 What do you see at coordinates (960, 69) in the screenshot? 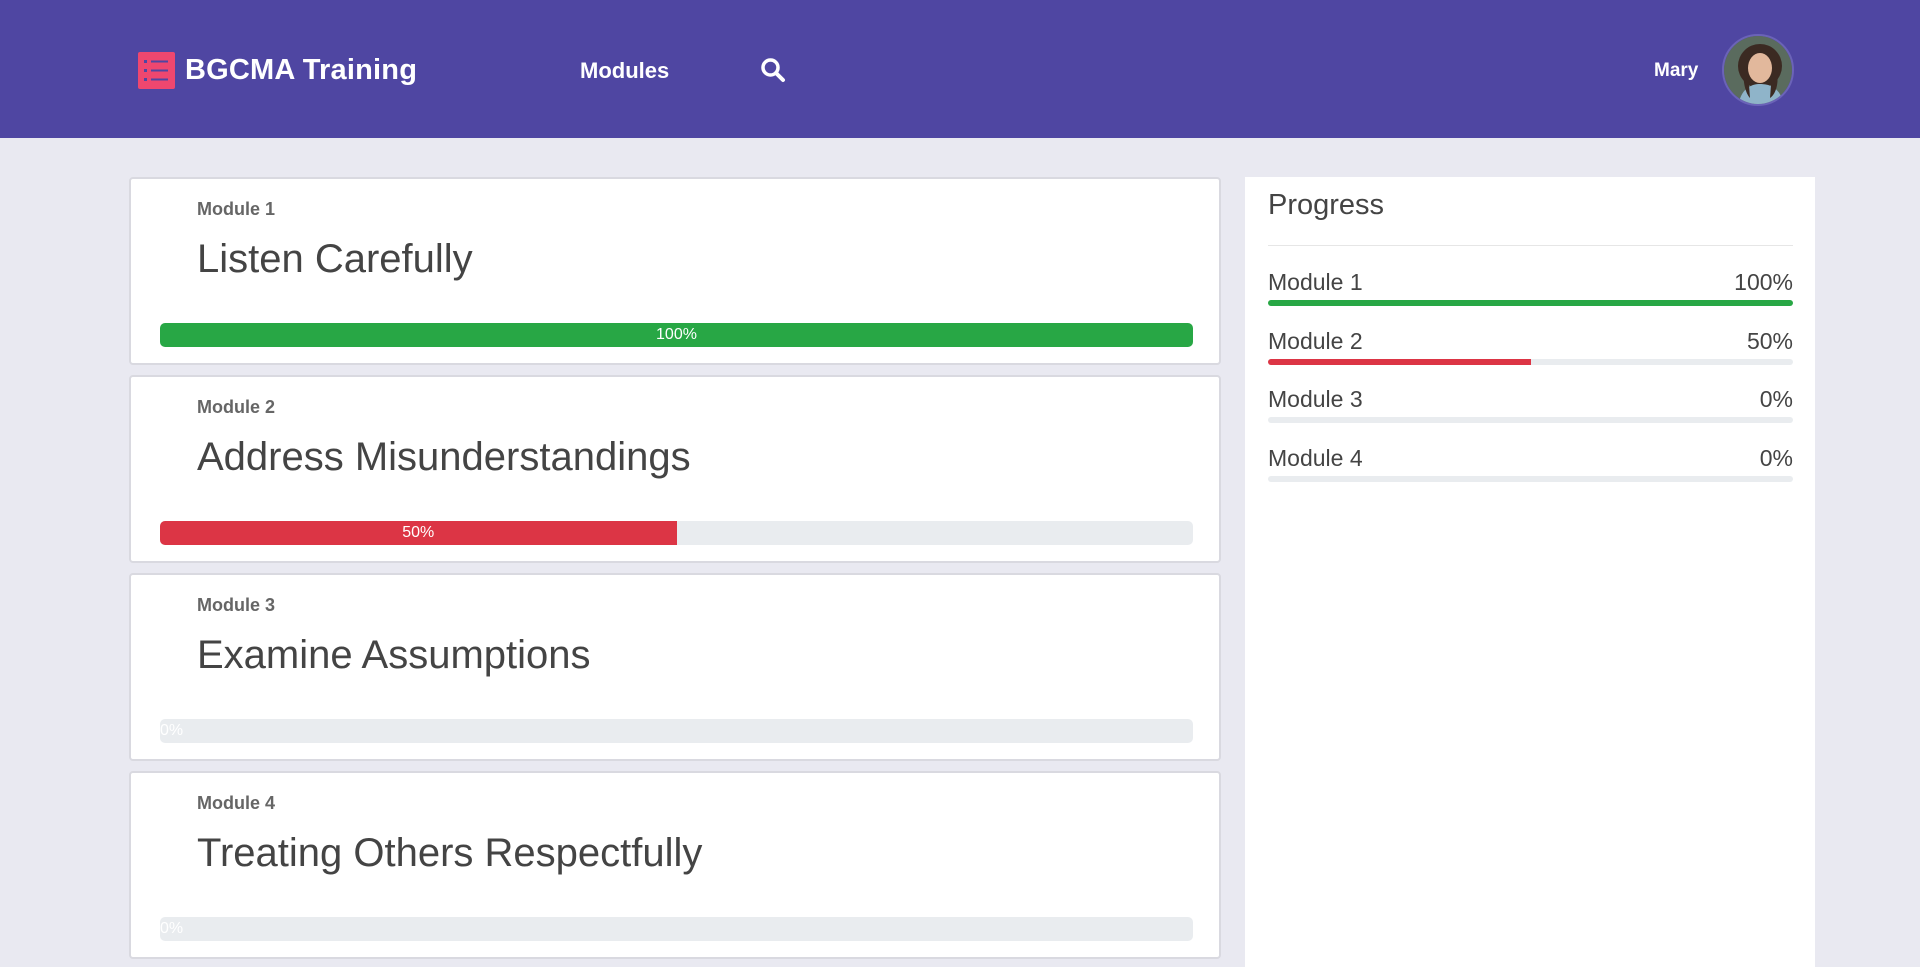
I see `top-navbar: BGCMA Training Modules Mary` at bounding box center [960, 69].